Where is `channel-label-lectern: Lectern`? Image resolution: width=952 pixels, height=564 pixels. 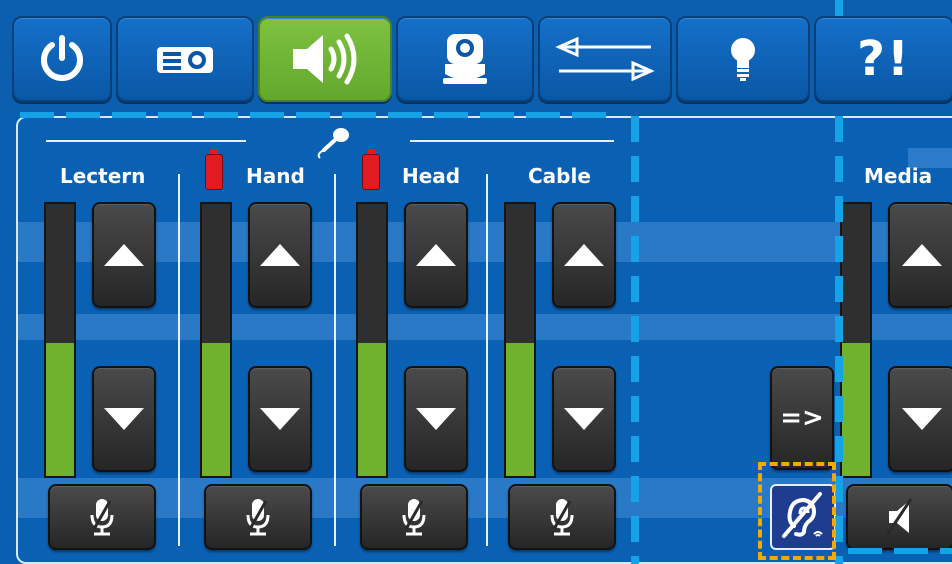
channel-label-lectern: Lectern is located at coordinates (103, 176).